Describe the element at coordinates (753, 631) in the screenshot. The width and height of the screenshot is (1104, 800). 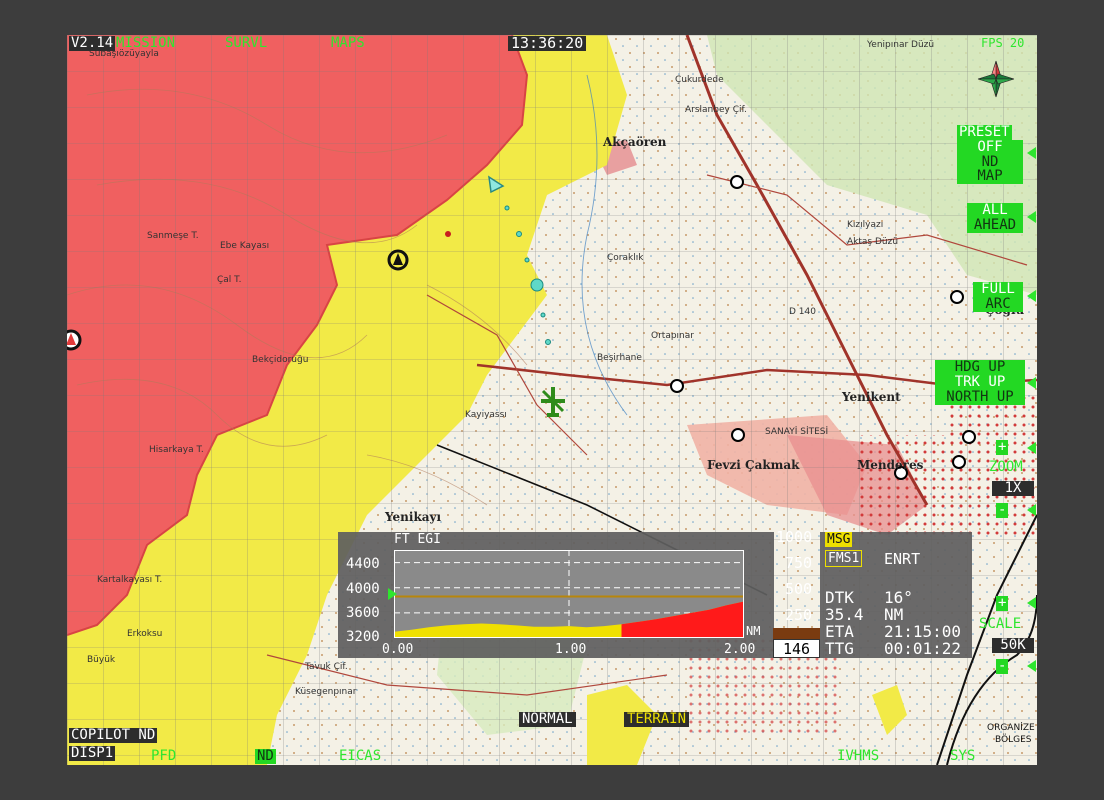
I see `vsd-x-unit: NM` at that location.